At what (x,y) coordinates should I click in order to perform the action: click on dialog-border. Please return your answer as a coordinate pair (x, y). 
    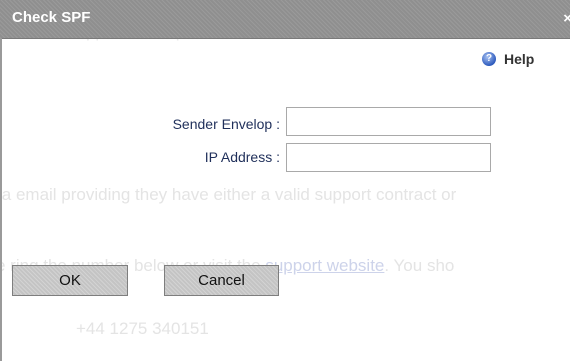
    Looking at the image, I should click on (1, 199).